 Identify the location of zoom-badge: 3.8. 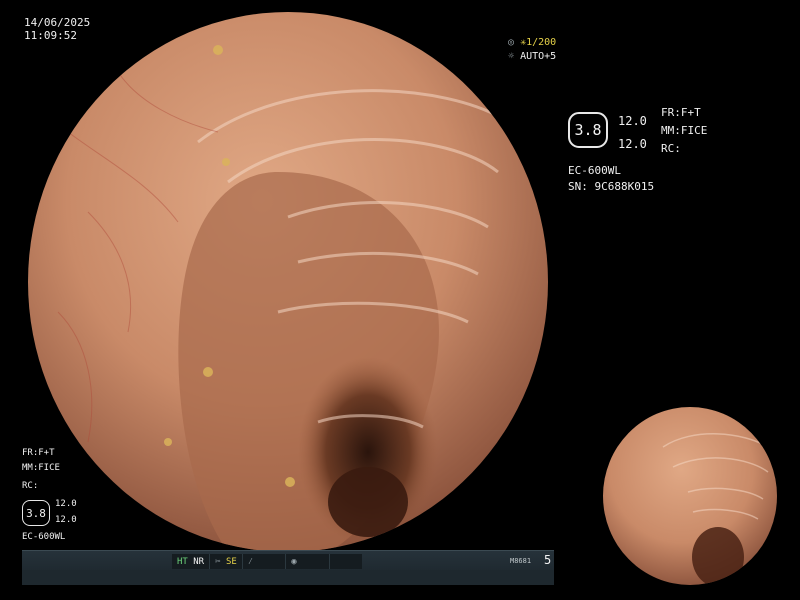
(588, 130).